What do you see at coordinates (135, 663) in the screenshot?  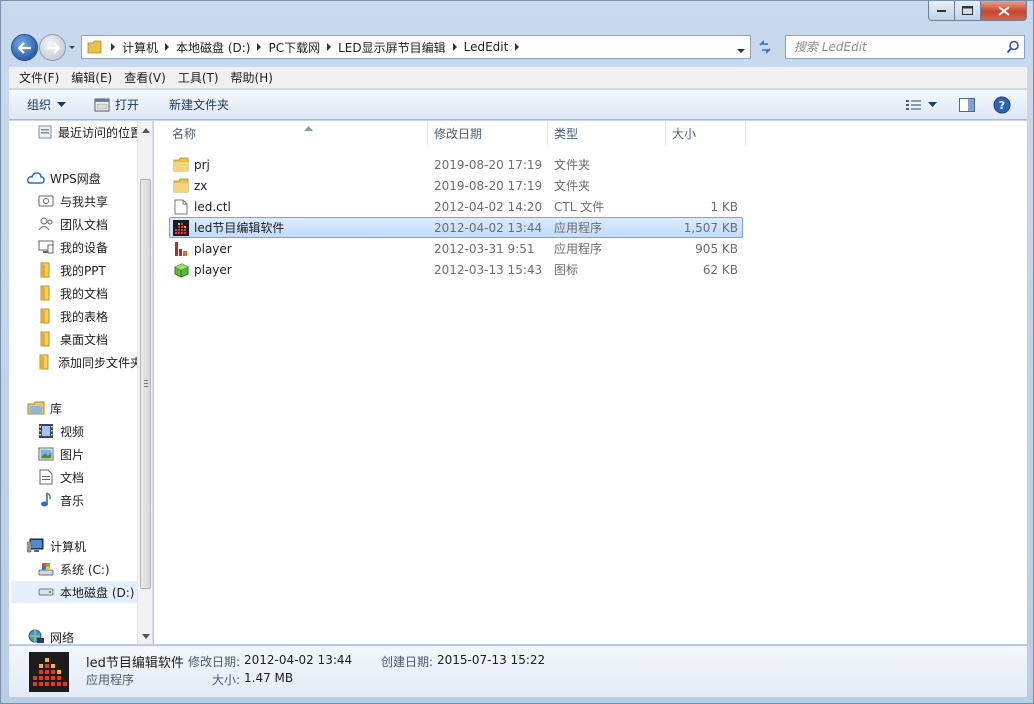 I see `details-file-name: led节目编辑软件` at bounding box center [135, 663].